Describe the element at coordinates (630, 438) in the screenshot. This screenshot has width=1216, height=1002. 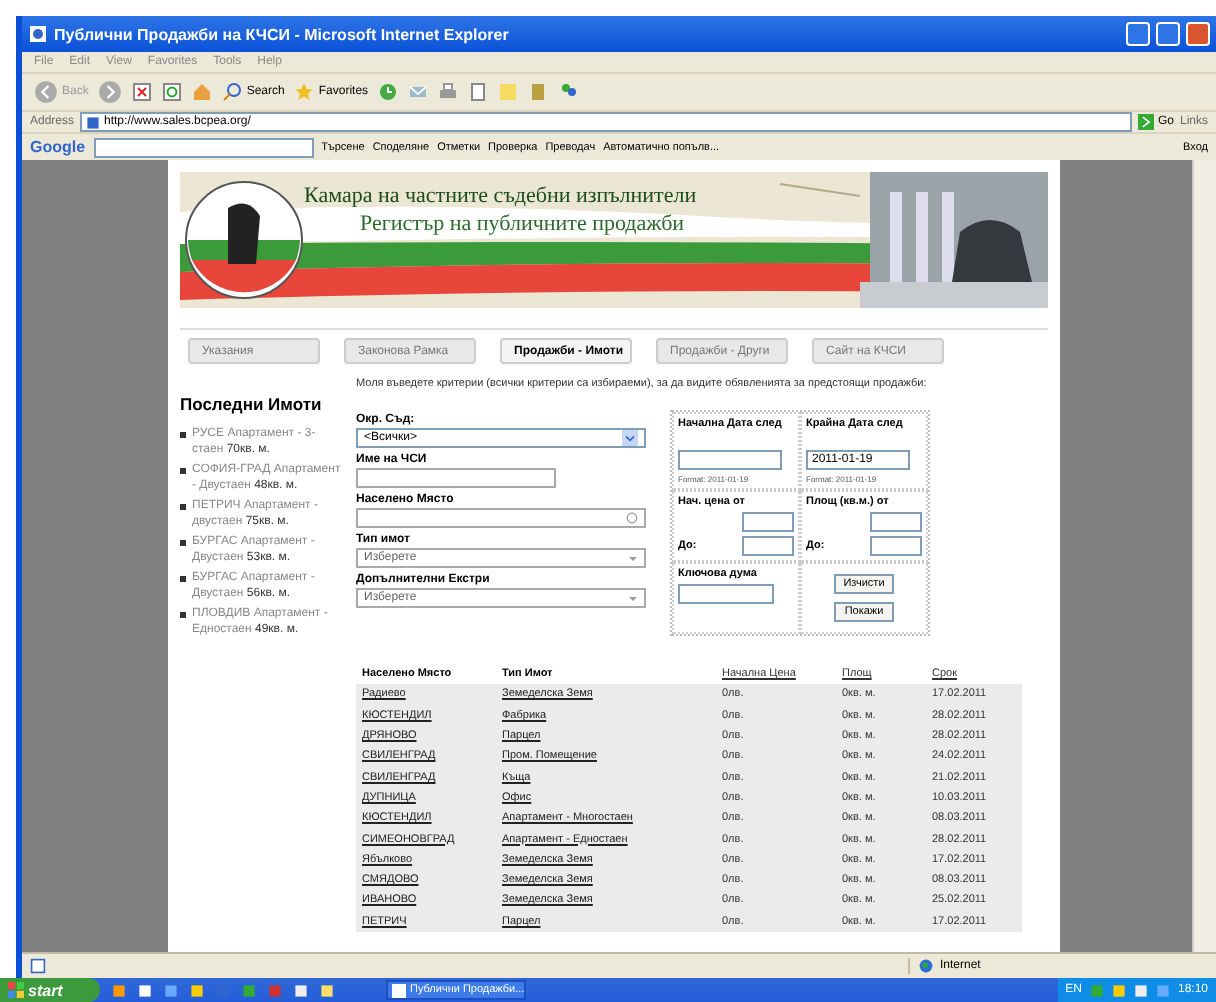
I see `dropdown-arrow-icon` at that location.